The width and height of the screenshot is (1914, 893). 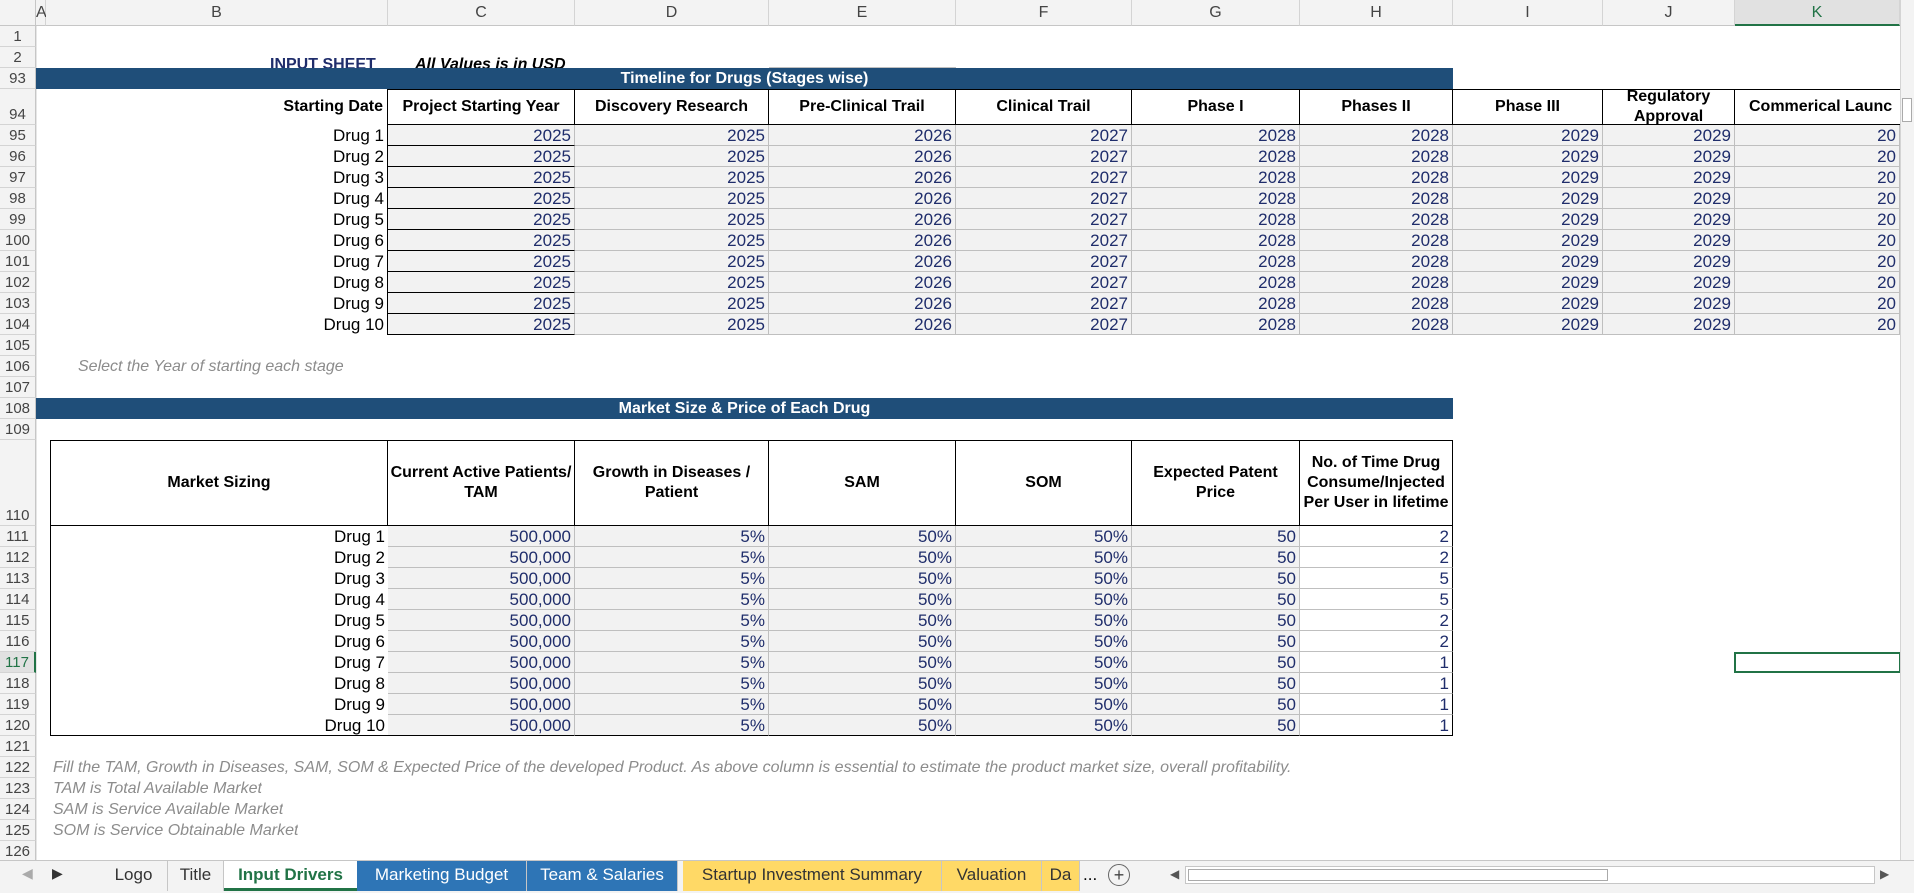 What do you see at coordinates (1398, 875) in the screenshot?
I see `scroll-thumb` at bounding box center [1398, 875].